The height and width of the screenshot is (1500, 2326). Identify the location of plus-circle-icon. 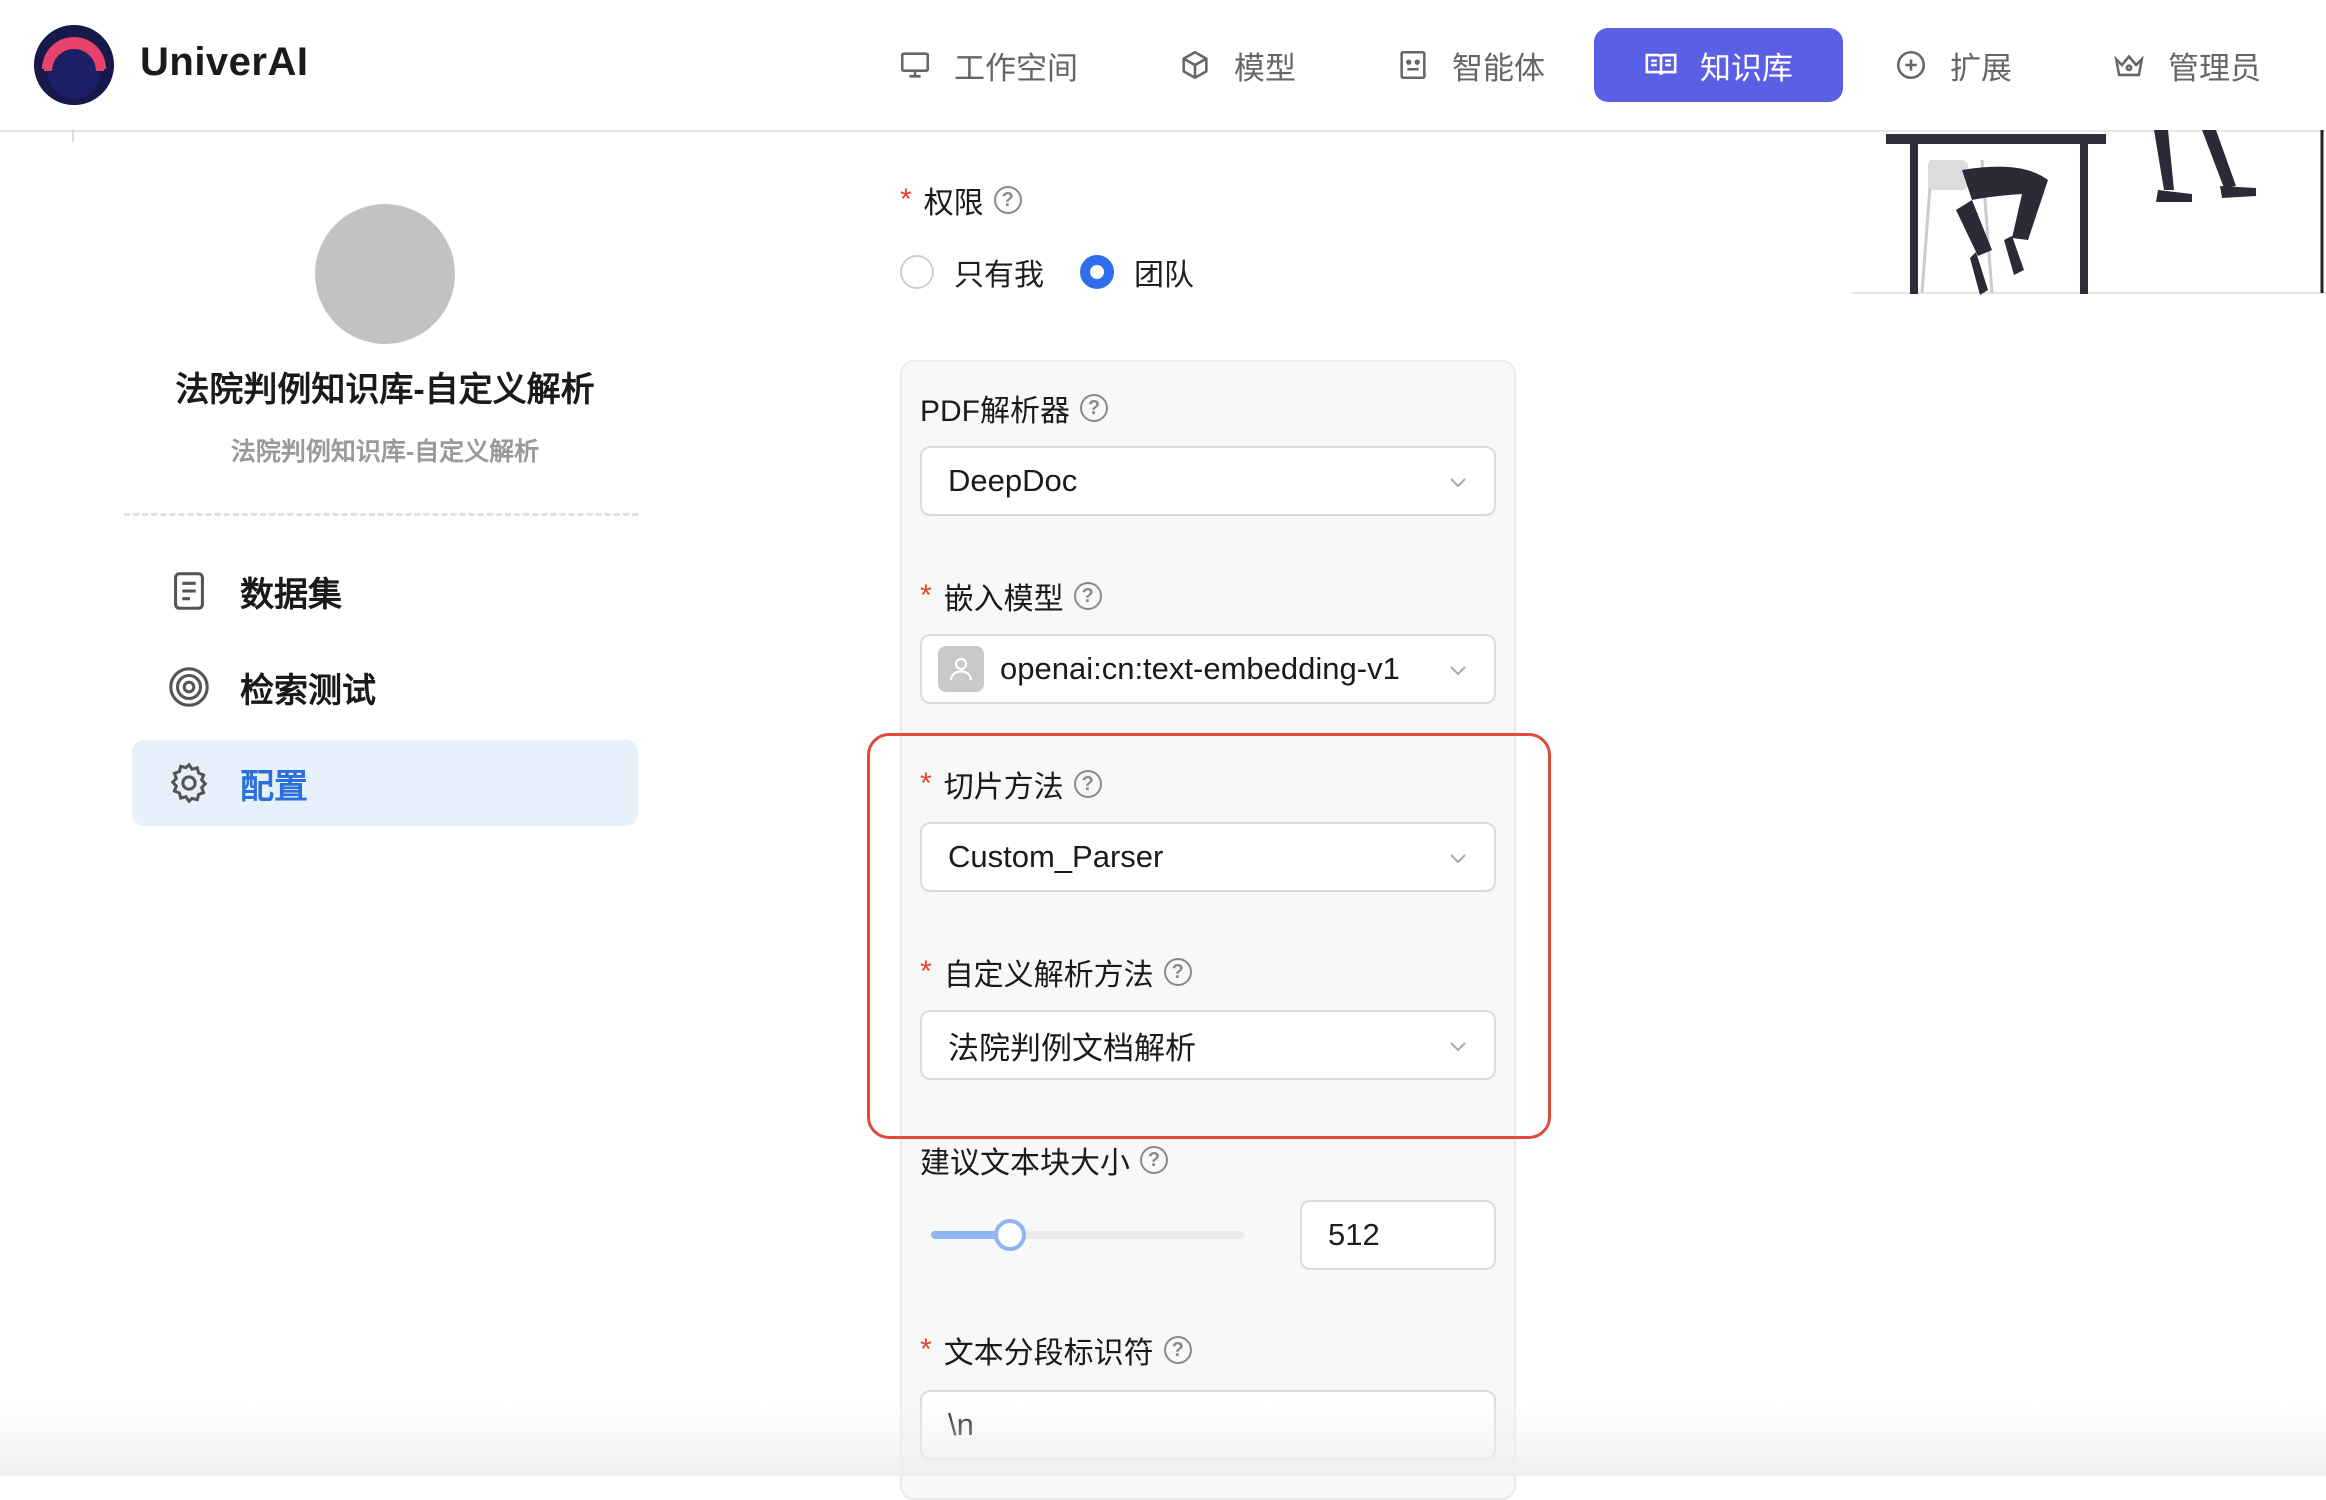
(1911, 65).